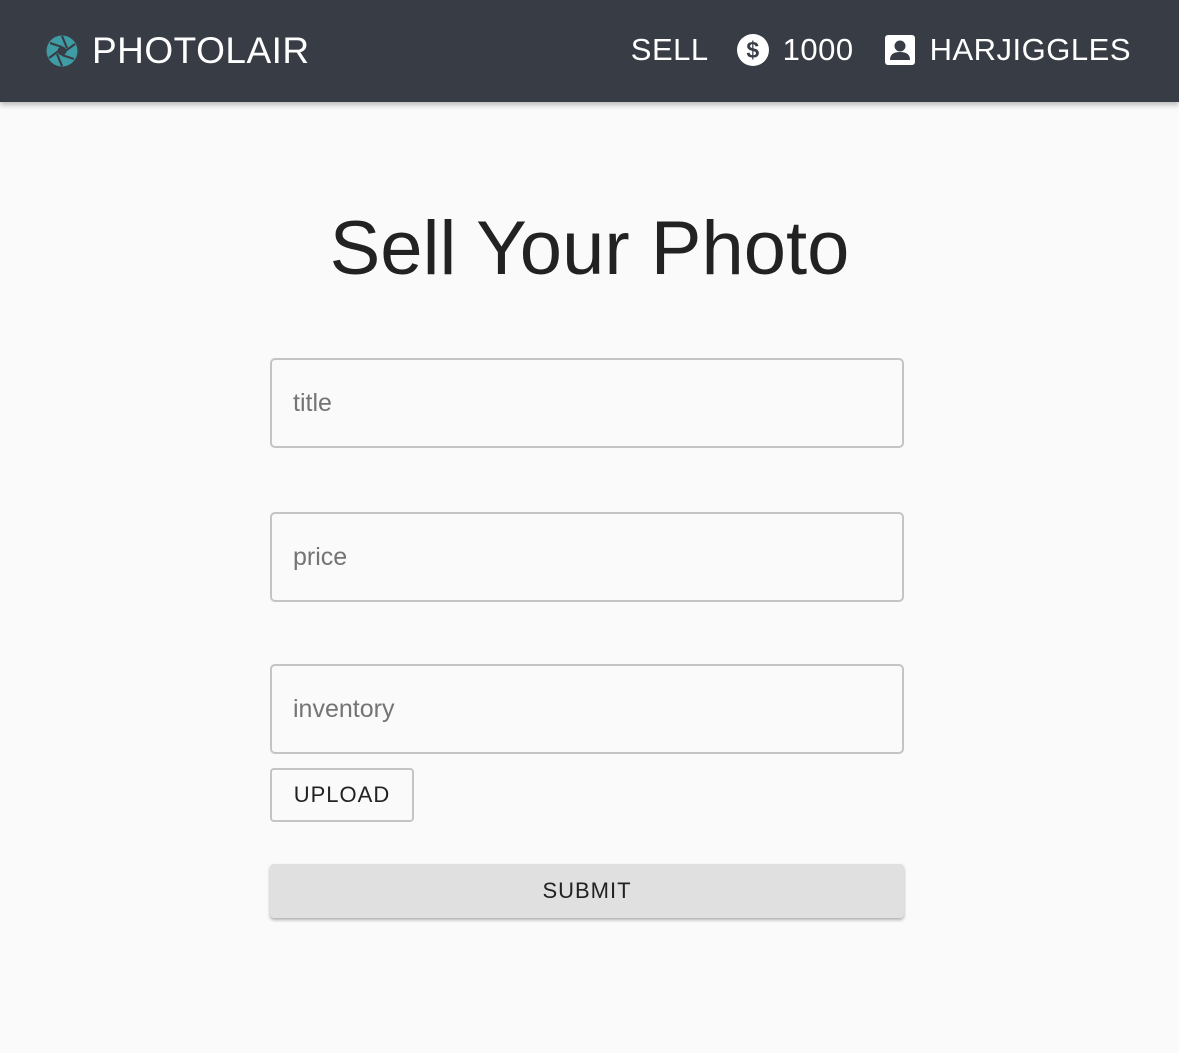 The height and width of the screenshot is (1053, 1179). I want to click on brand-name: PHOTOLAIR, so click(201, 50).